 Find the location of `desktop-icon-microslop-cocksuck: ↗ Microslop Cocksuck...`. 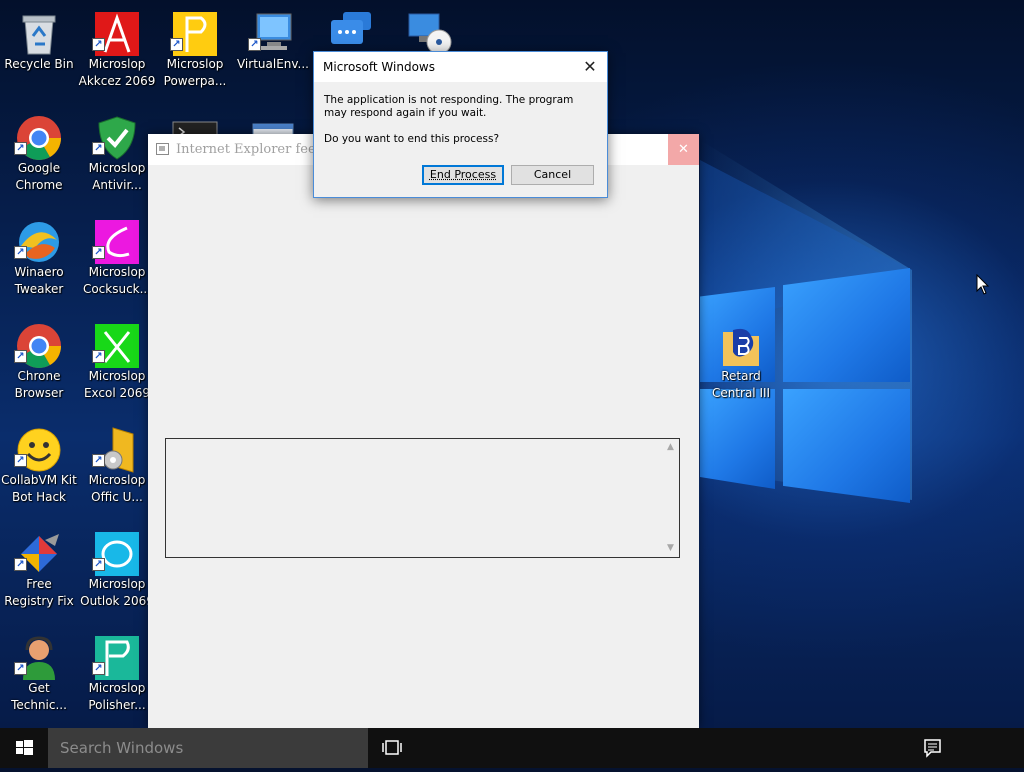

desktop-icon-microslop-cocksuck: ↗ Microslop Cocksuck... is located at coordinates (117, 262).